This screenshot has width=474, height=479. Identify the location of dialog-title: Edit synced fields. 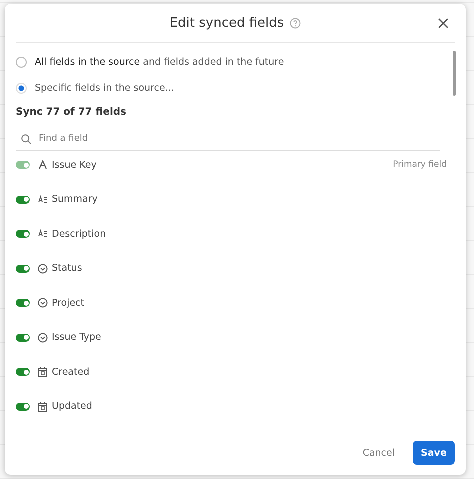
(227, 23).